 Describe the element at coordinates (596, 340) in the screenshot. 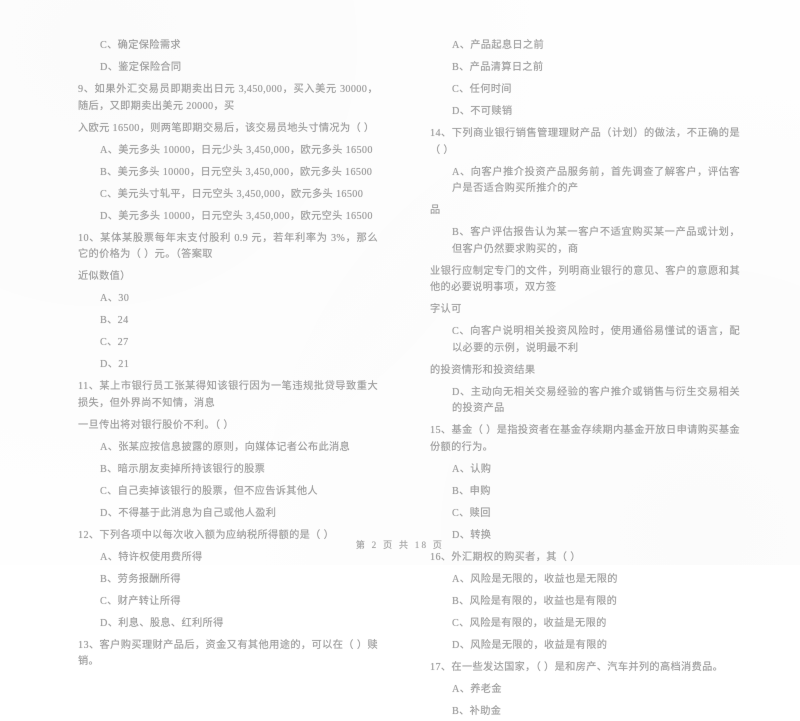

I see `answer-option: C、向客户说明相关投资风险时，使用通俗易懂试的语言，配以必要的示例，说明最不利` at that location.